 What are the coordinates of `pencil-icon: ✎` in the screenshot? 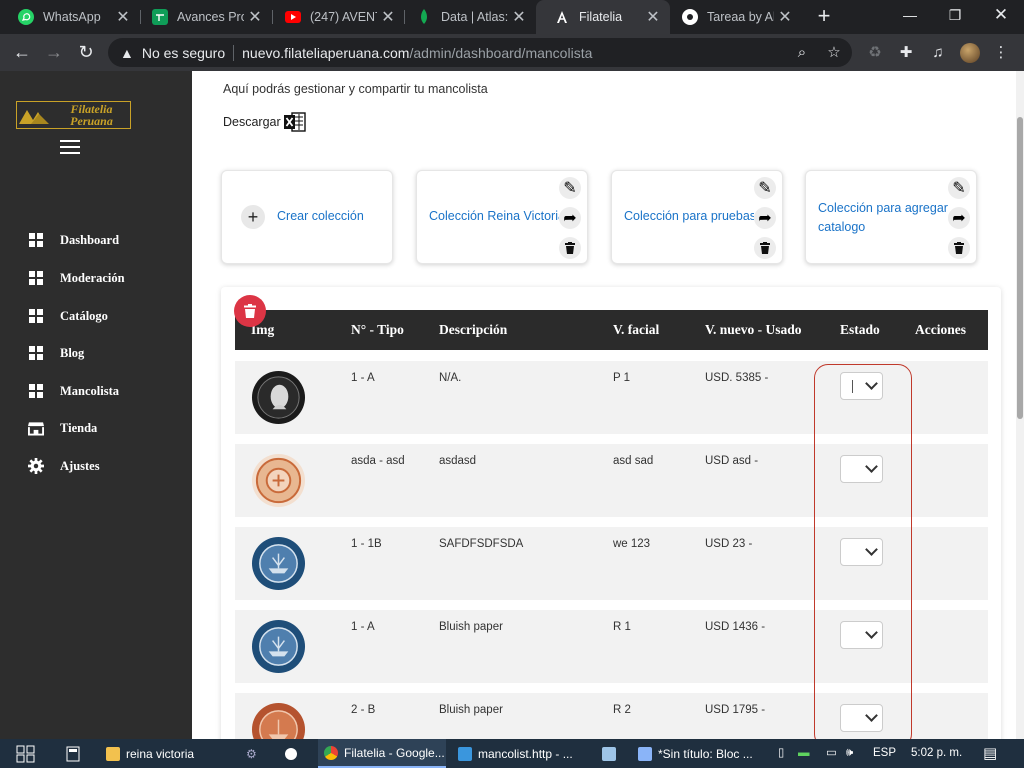 It's located at (570, 188).